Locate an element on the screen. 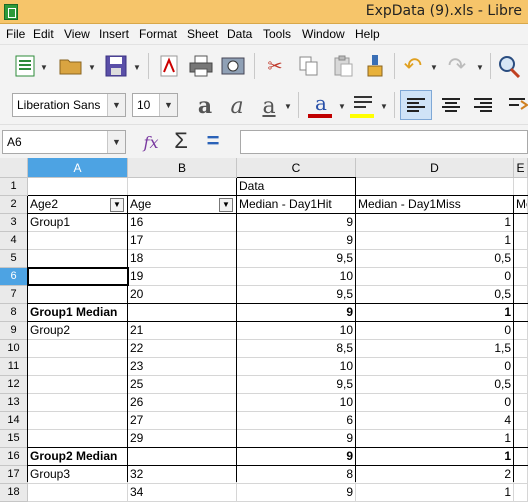 This screenshot has height=502, width=528. cell-c15: 9 is located at coordinates (296, 439).